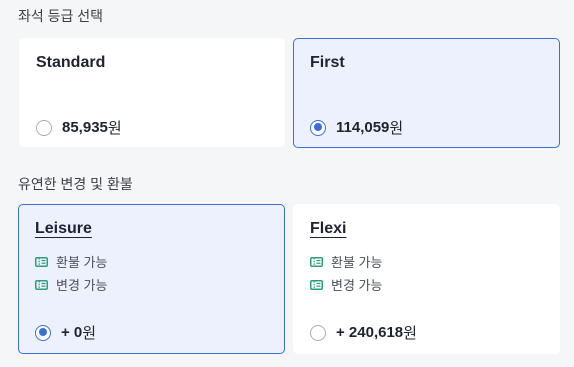  What do you see at coordinates (71, 62) in the screenshot?
I see `seat-option-name: Standard` at bounding box center [71, 62].